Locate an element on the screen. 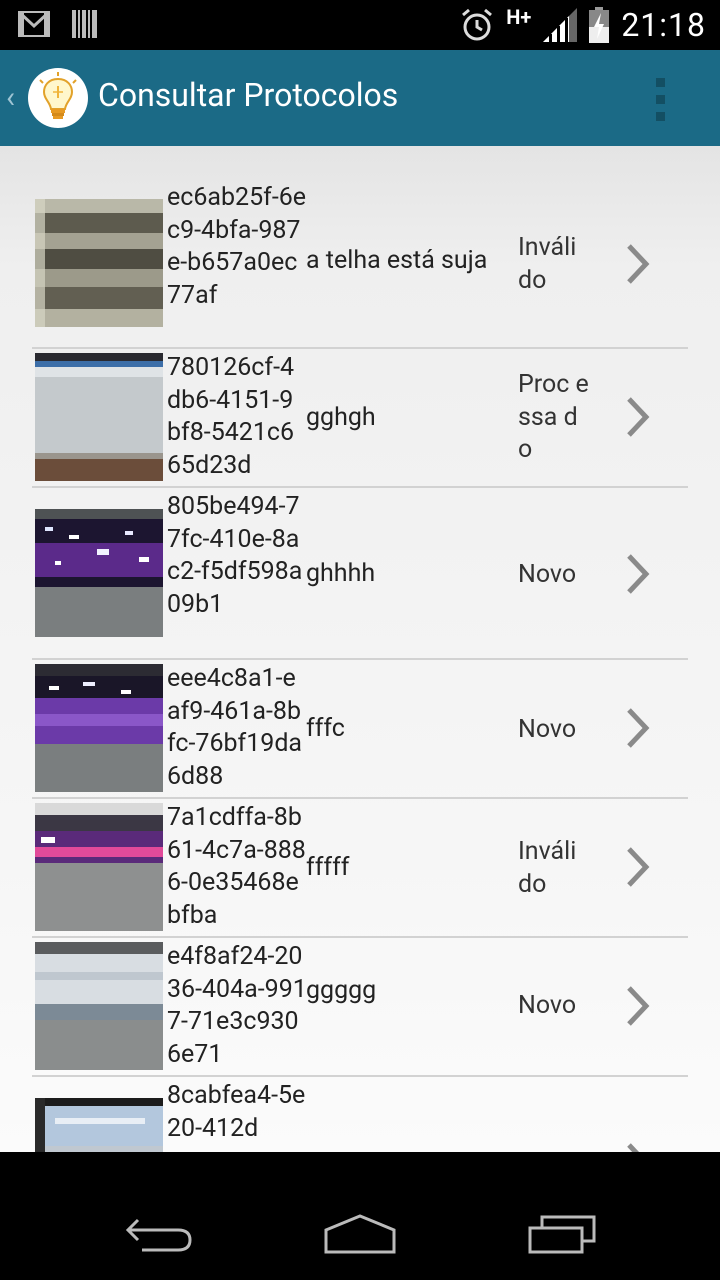  action-bar: ‹ Consultar Protocolos is located at coordinates (360, 98).